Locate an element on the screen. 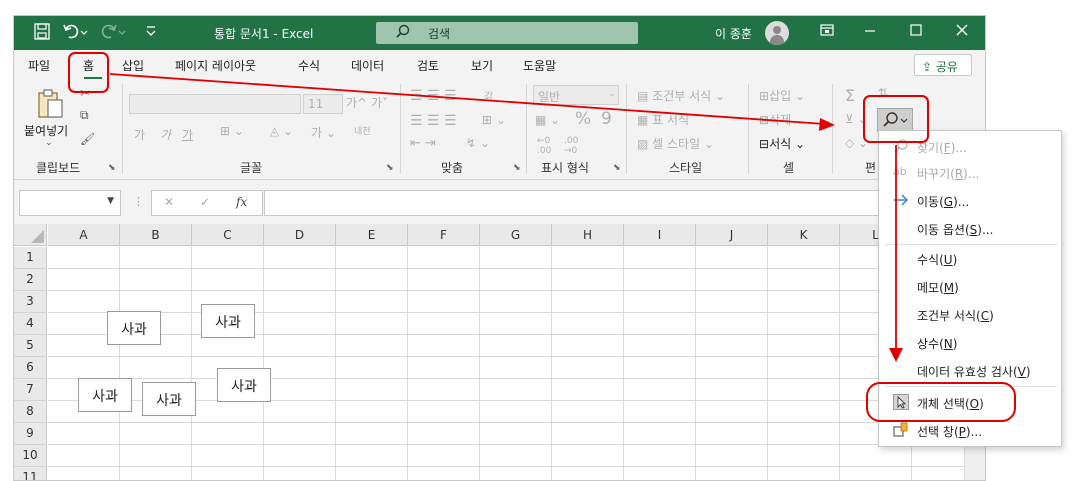 The image size is (1072, 481). tab-review: 검토 is located at coordinates (428, 65).